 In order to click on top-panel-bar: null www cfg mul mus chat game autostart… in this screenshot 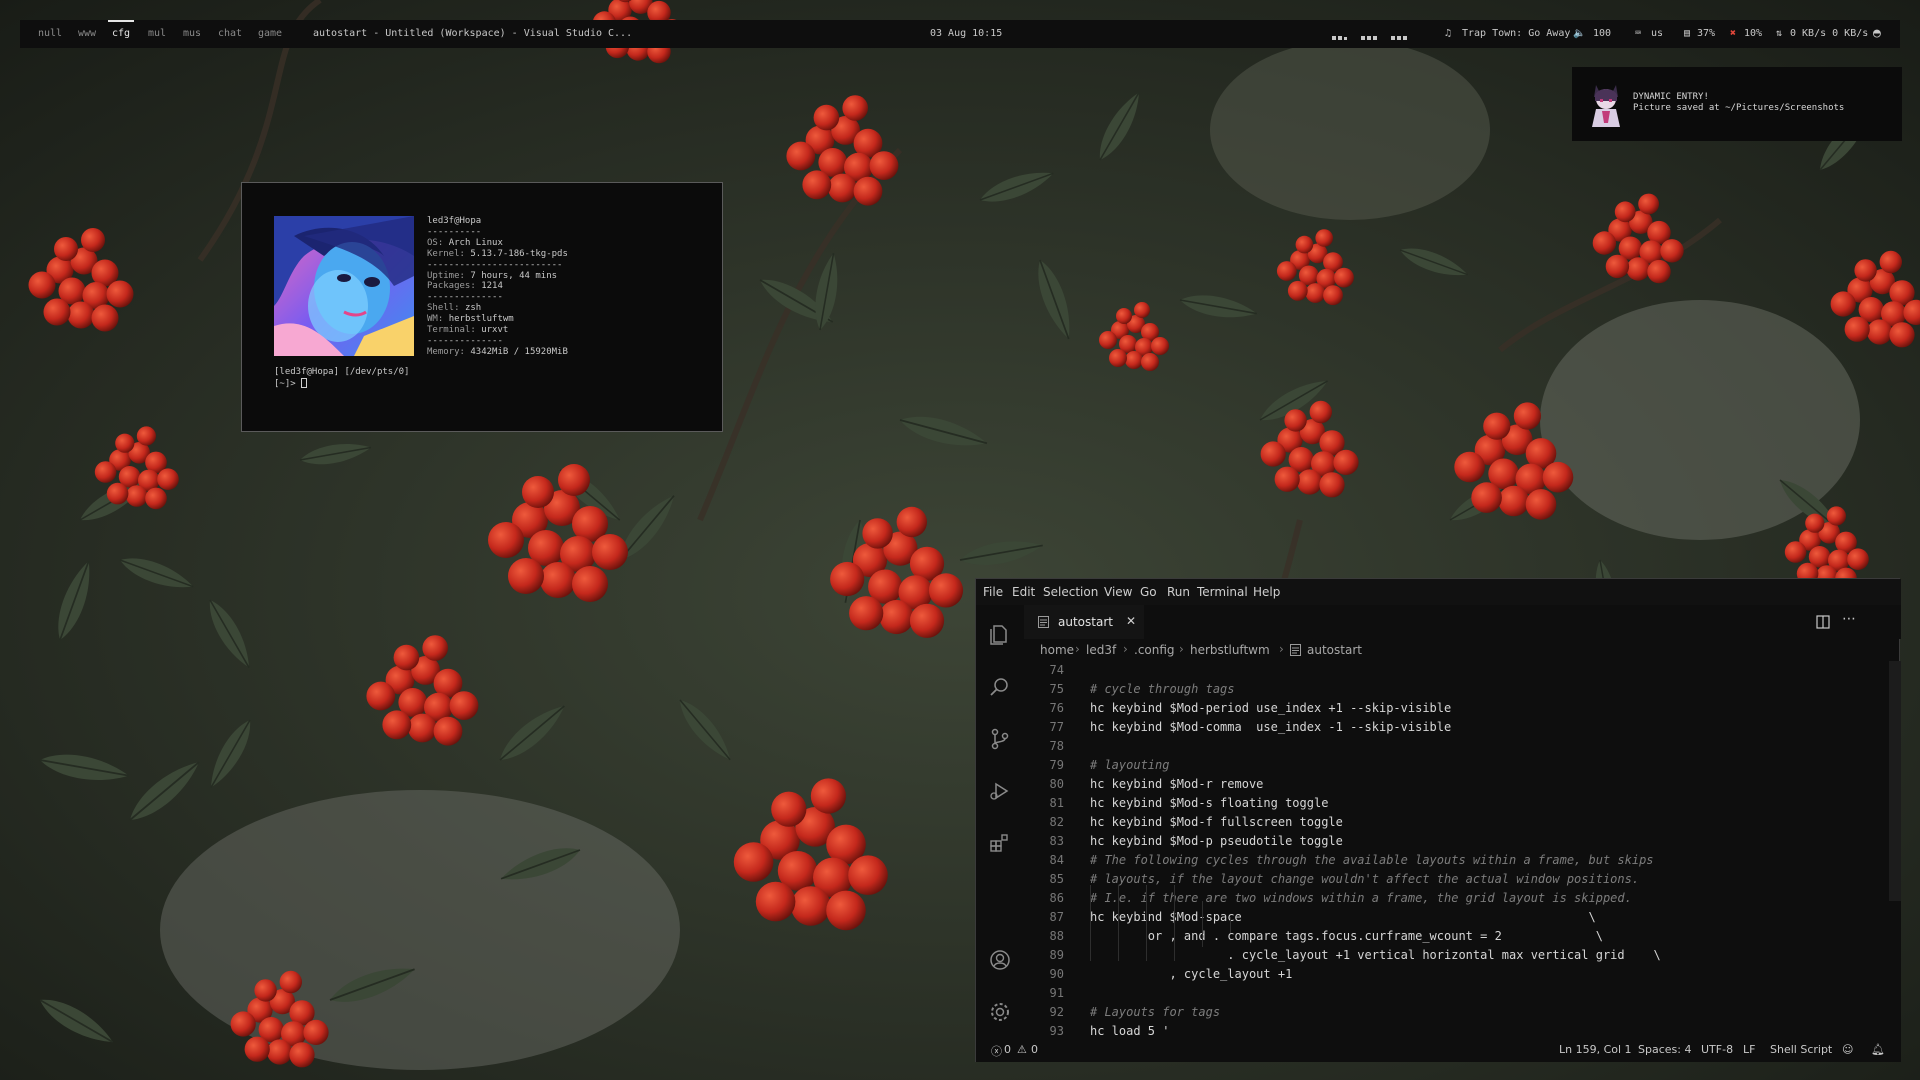, I will do `click(960, 34)`.